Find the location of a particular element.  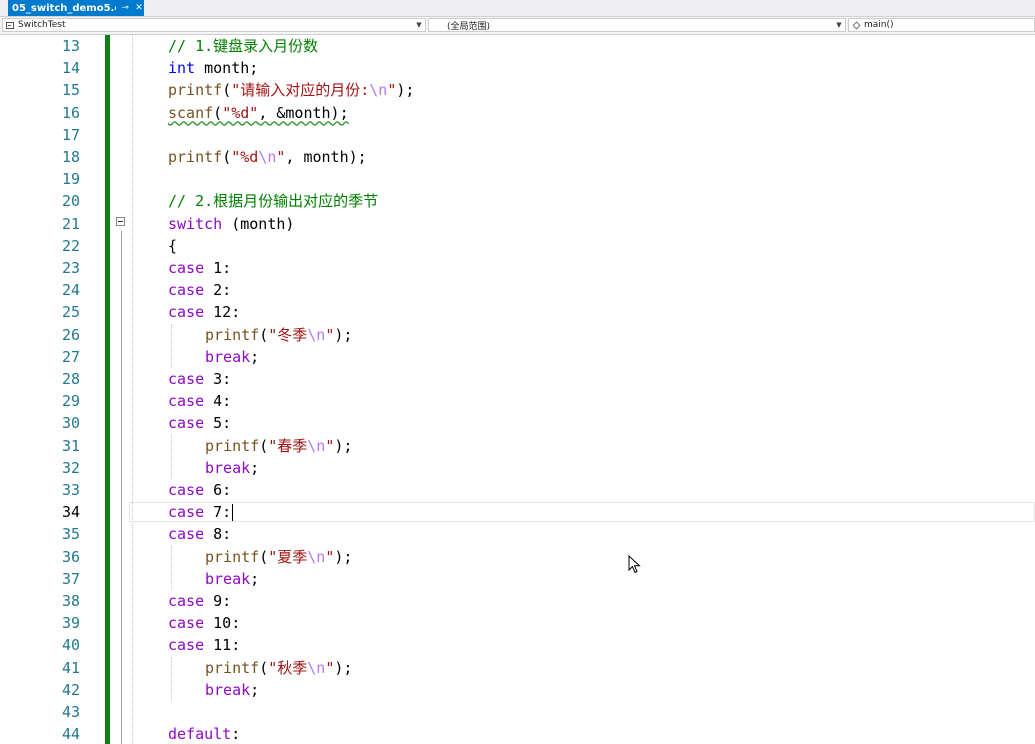

code-line: 27 break; is located at coordinates (517, 357).